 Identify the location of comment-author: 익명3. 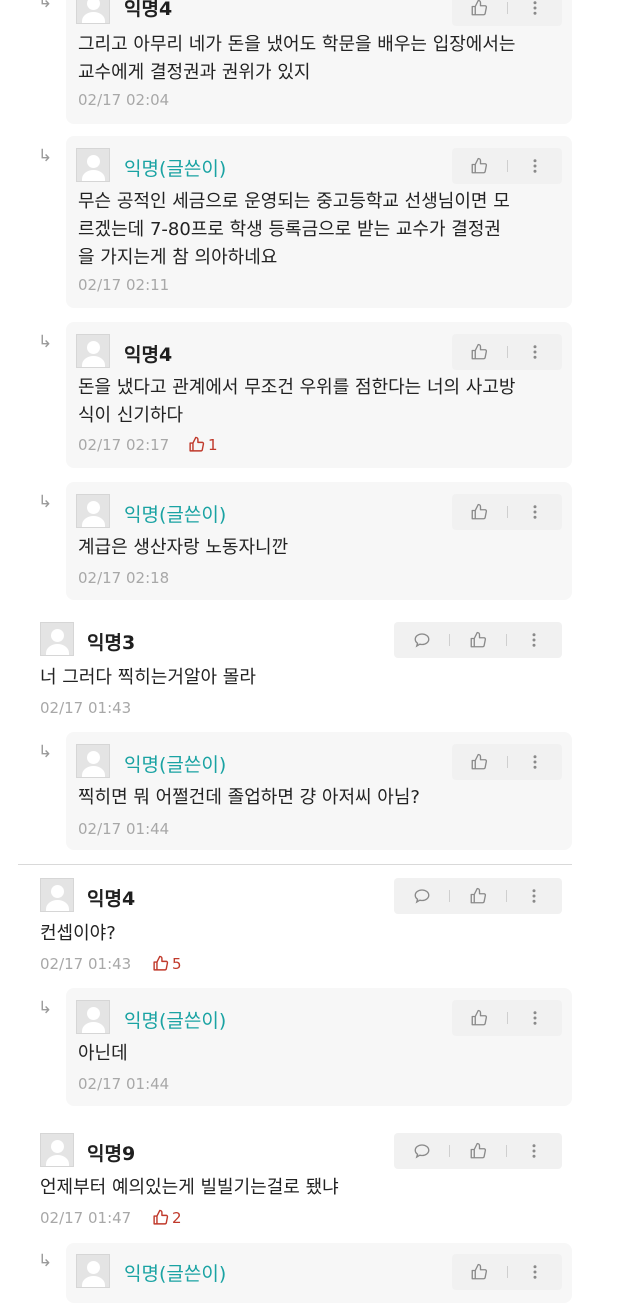
(111, 643).